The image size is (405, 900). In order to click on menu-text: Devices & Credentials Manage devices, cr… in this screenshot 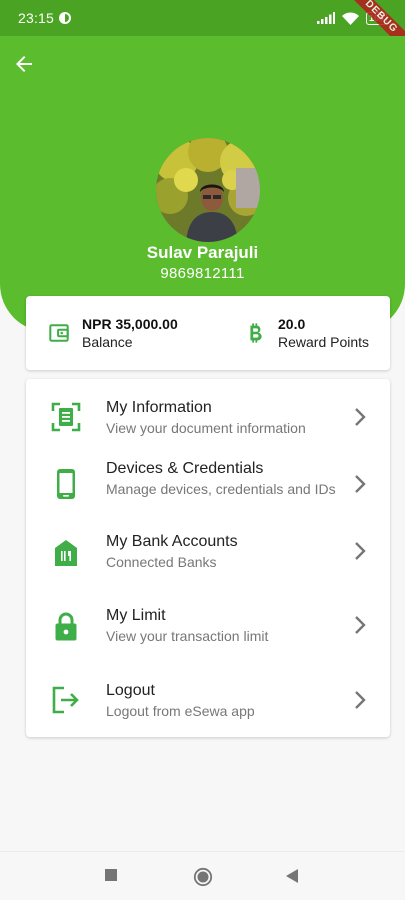, I will do `click(221, 478)`.